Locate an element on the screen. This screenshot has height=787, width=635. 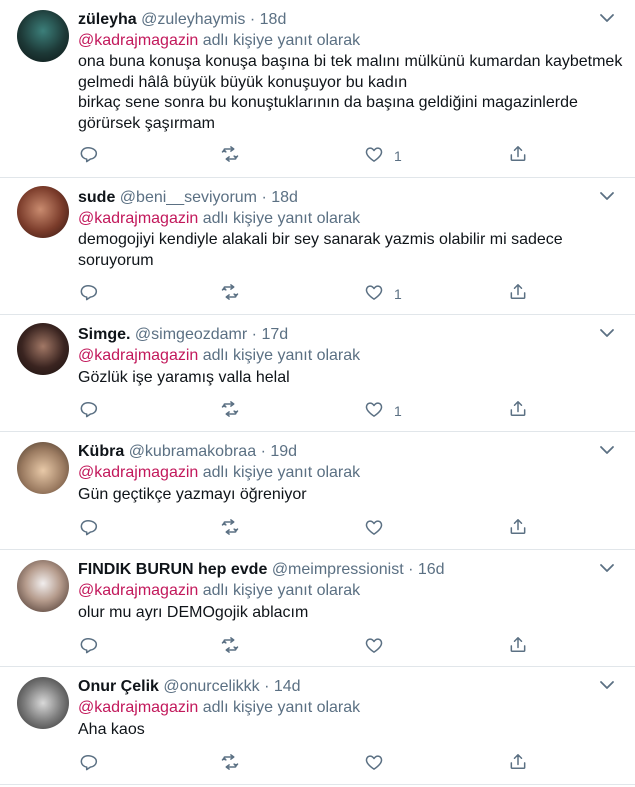
display-name: Kübra is located at coordinates (101, 451).